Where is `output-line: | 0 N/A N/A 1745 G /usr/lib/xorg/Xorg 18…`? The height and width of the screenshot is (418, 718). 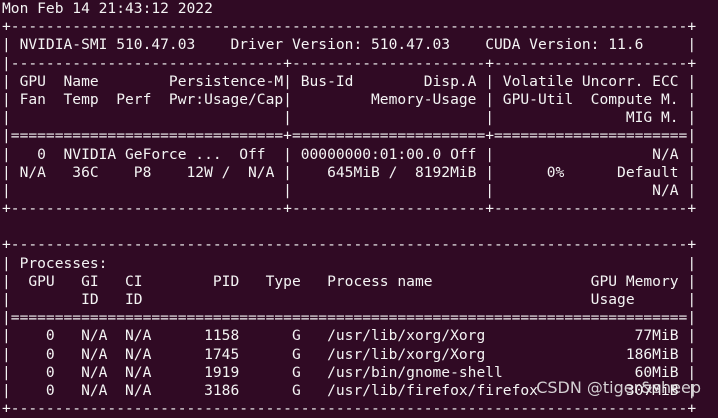 output-line: | 0 N/A N/A 1745 G /usr/lib/xorg/Xorg 18… is located at coordinates (349, 354).